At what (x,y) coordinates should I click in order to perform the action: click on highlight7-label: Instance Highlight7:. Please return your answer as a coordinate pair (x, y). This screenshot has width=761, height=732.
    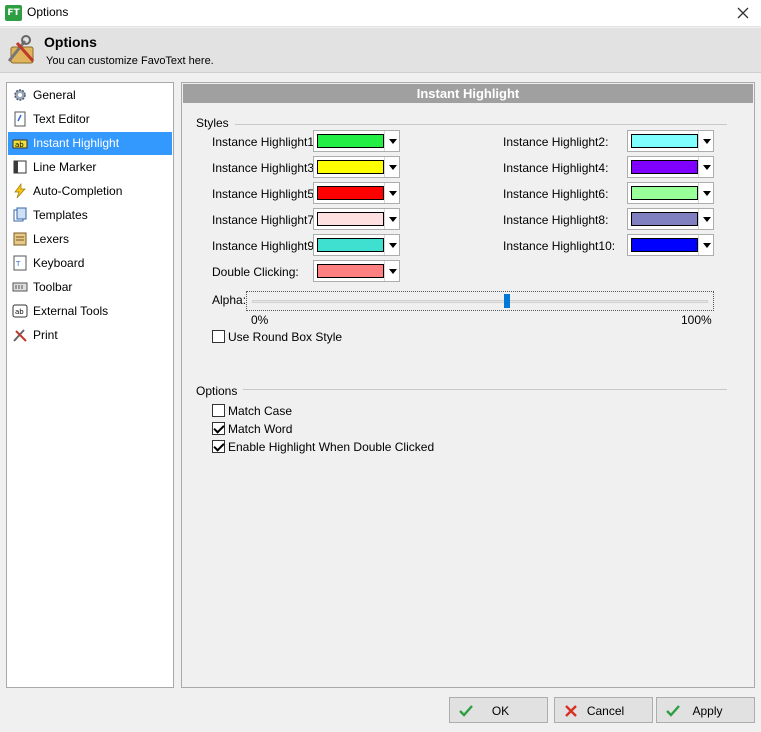
    Looking at the image, I should click on (265, 220).